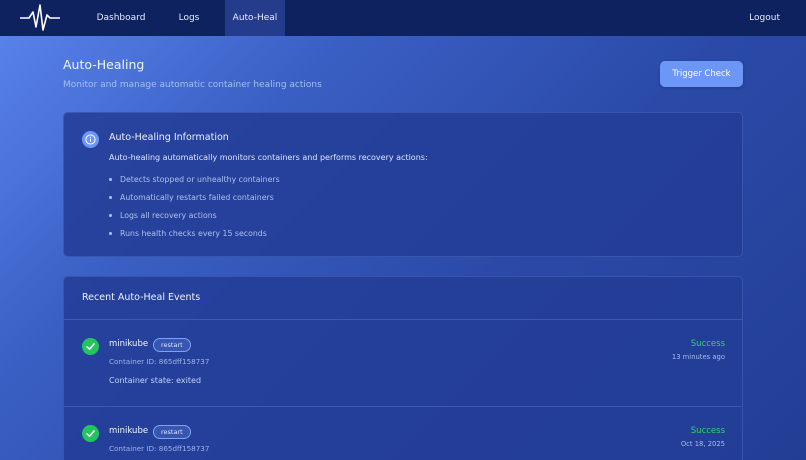 This screenshot has width=806, height=460. What do you see at coordinates (169, 137) in the screenshot?
I see `info-title: Auto-Healing Information` at bounding box center [169, 137].